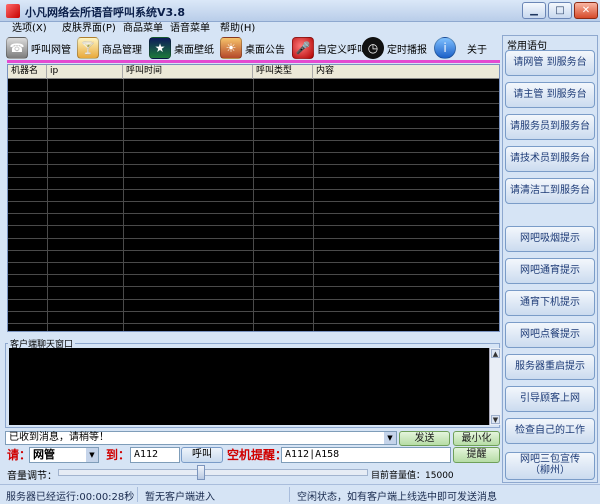  I want to click on please-label: 请：, so click(19, 455).